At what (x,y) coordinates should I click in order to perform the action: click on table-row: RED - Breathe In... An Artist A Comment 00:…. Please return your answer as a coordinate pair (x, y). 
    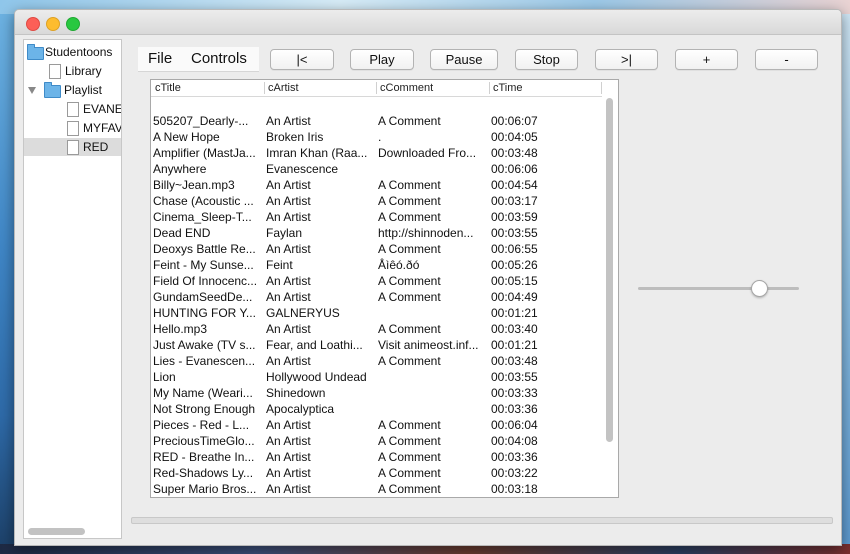
    Looking at the image, I should click on (376, 457).